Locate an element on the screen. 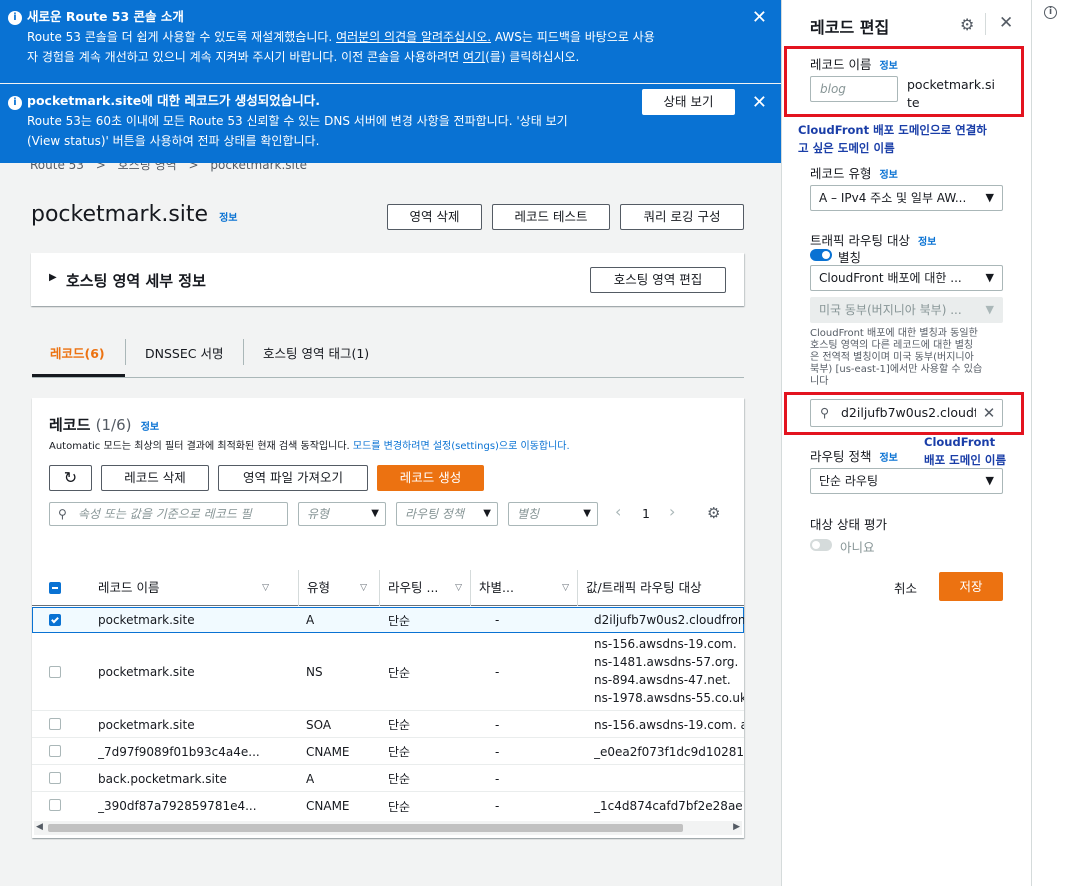  tab-divider is located at coordinates (125, 352).